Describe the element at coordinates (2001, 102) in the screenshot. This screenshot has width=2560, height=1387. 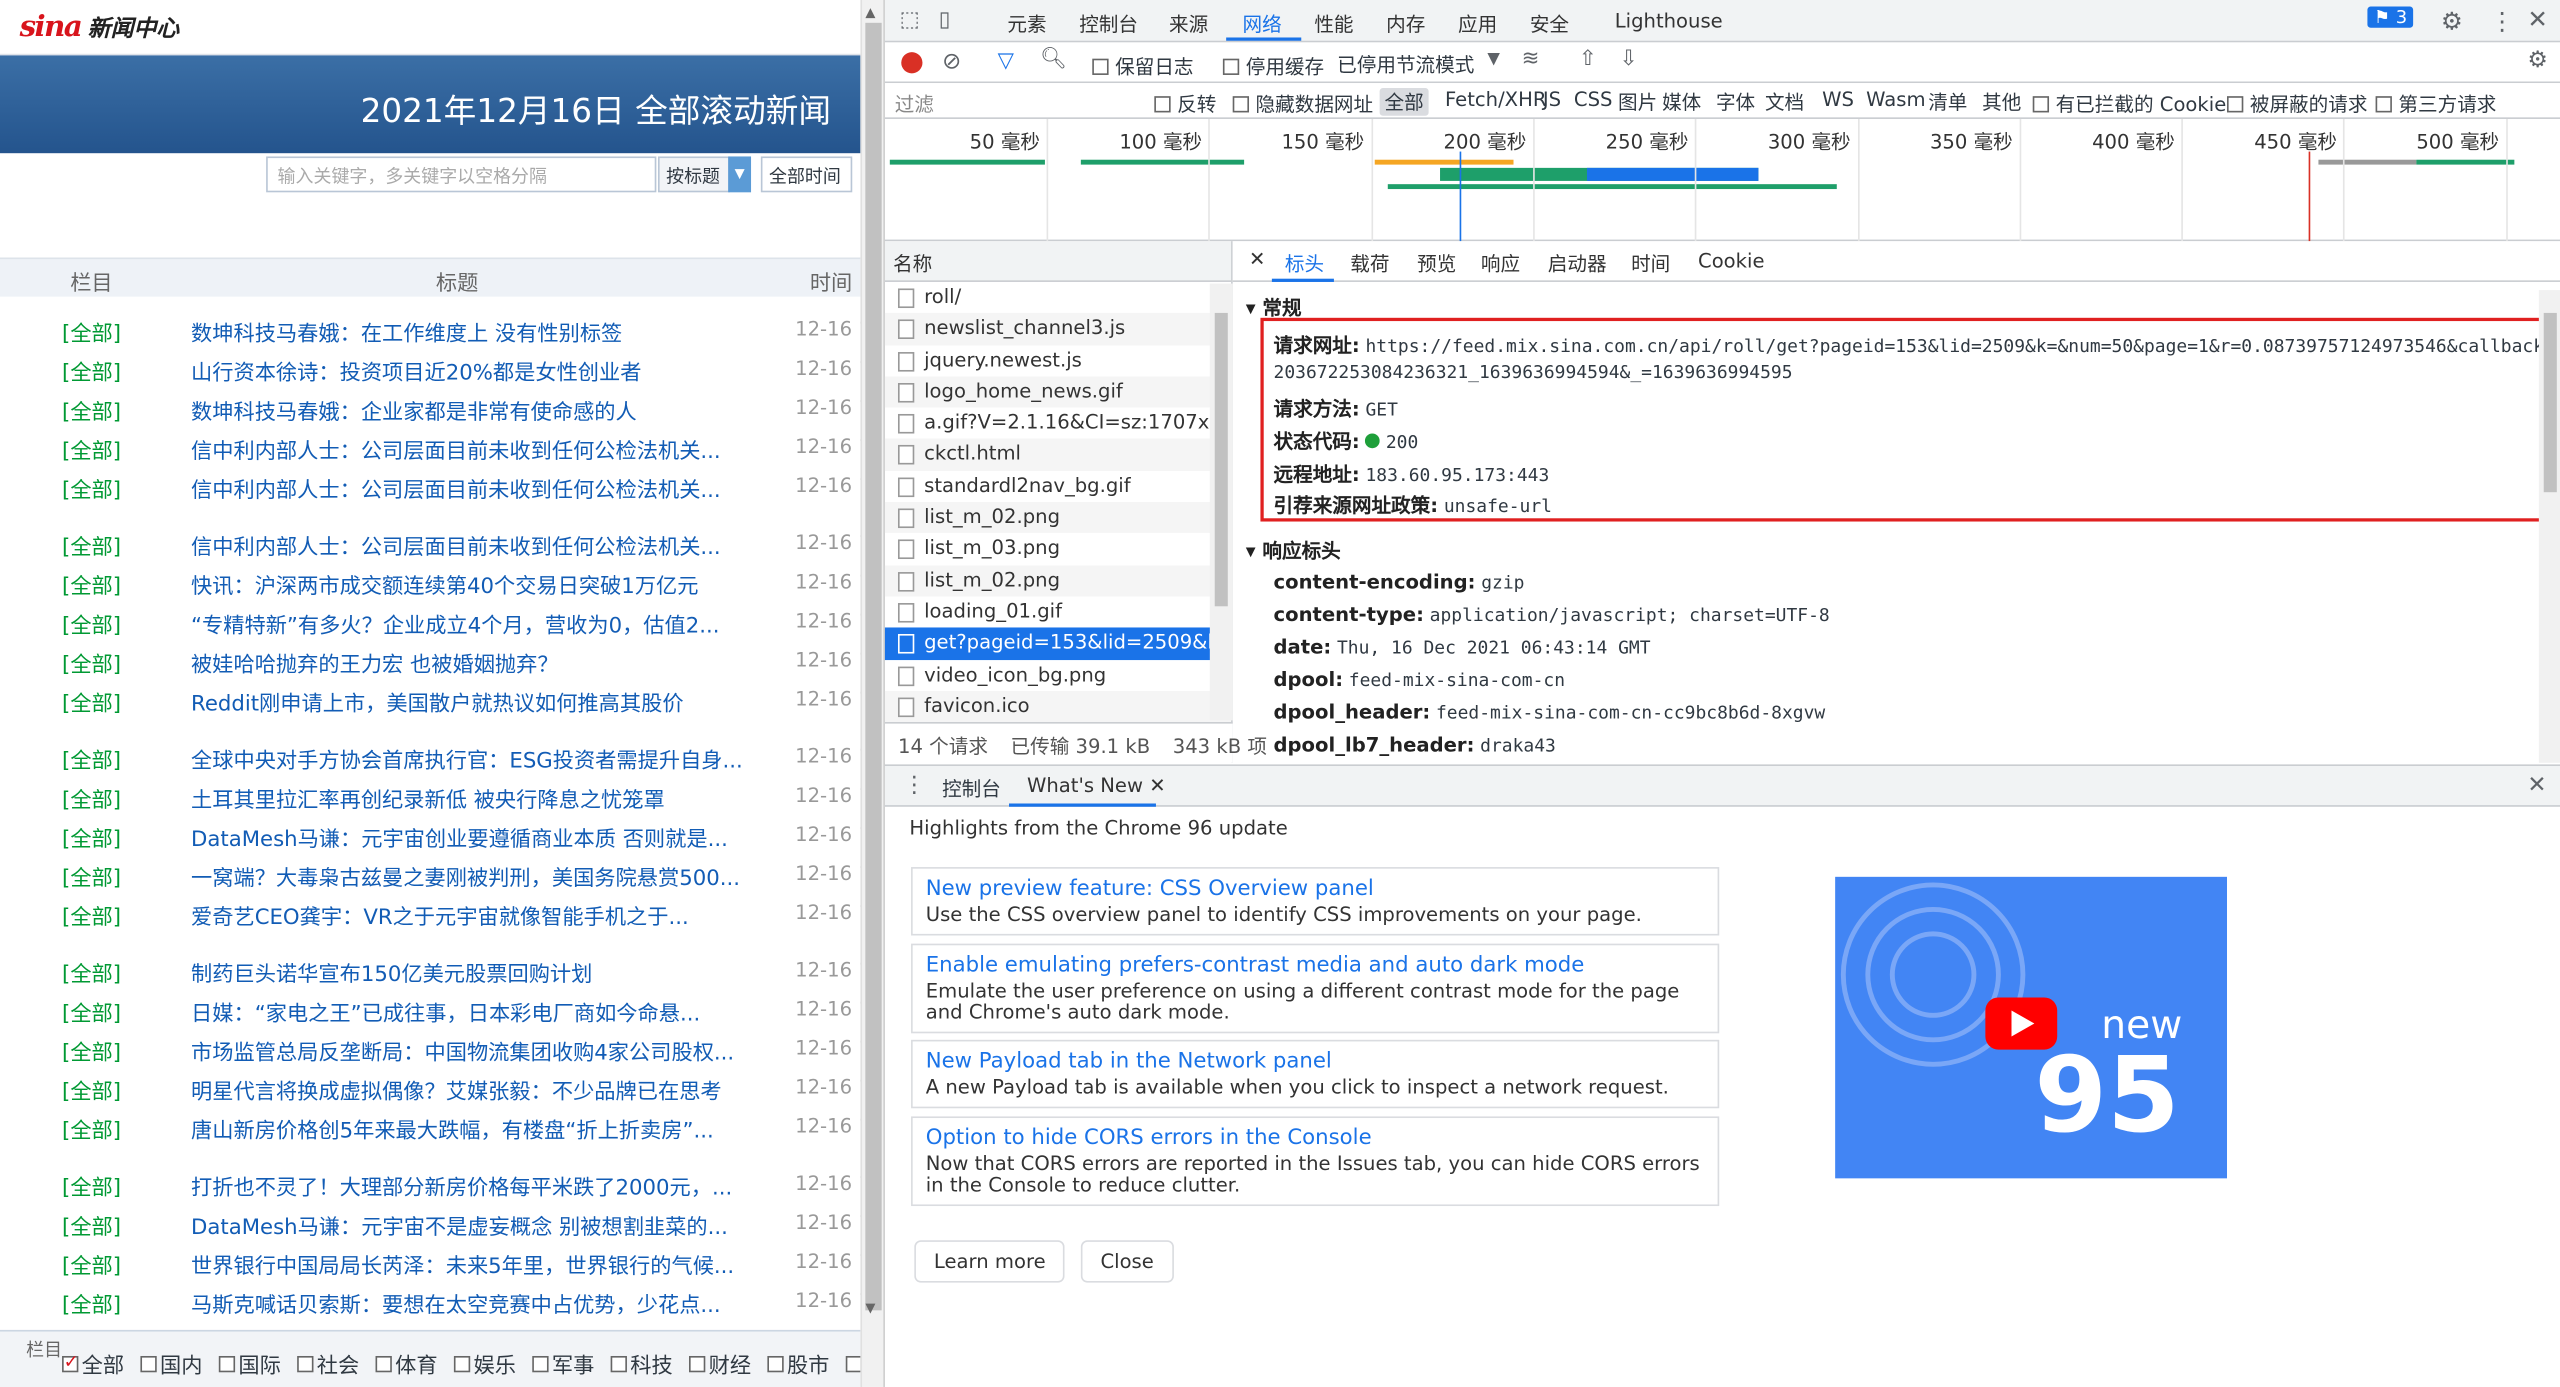
I see `filter-type-button: 其他` at that location.